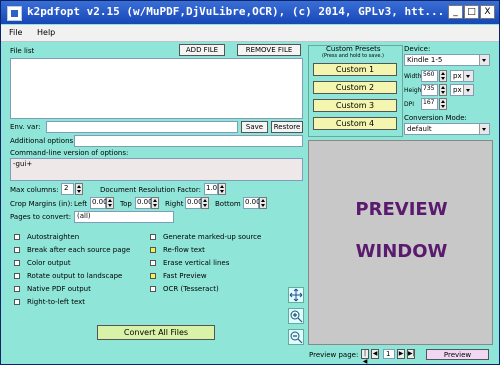 The image size is (500, 366). I want to click on color-output-checkbox, so click(17, 263).